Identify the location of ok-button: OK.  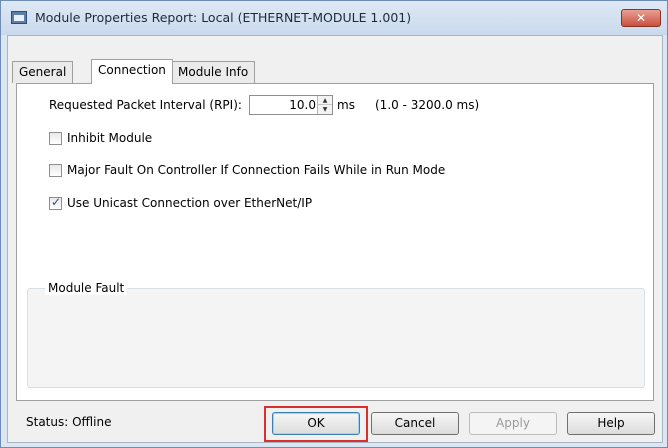
(316, 423).